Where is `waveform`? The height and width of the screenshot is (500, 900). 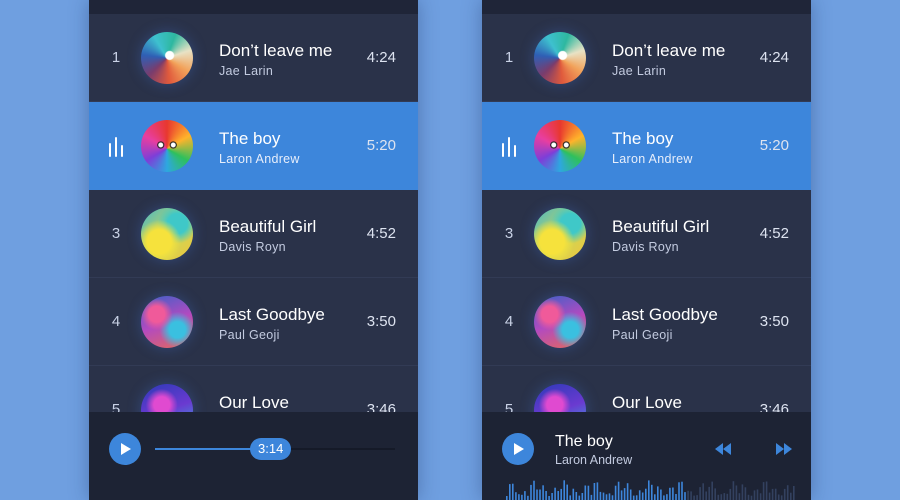 waveform is located at coordinates (651, 489).